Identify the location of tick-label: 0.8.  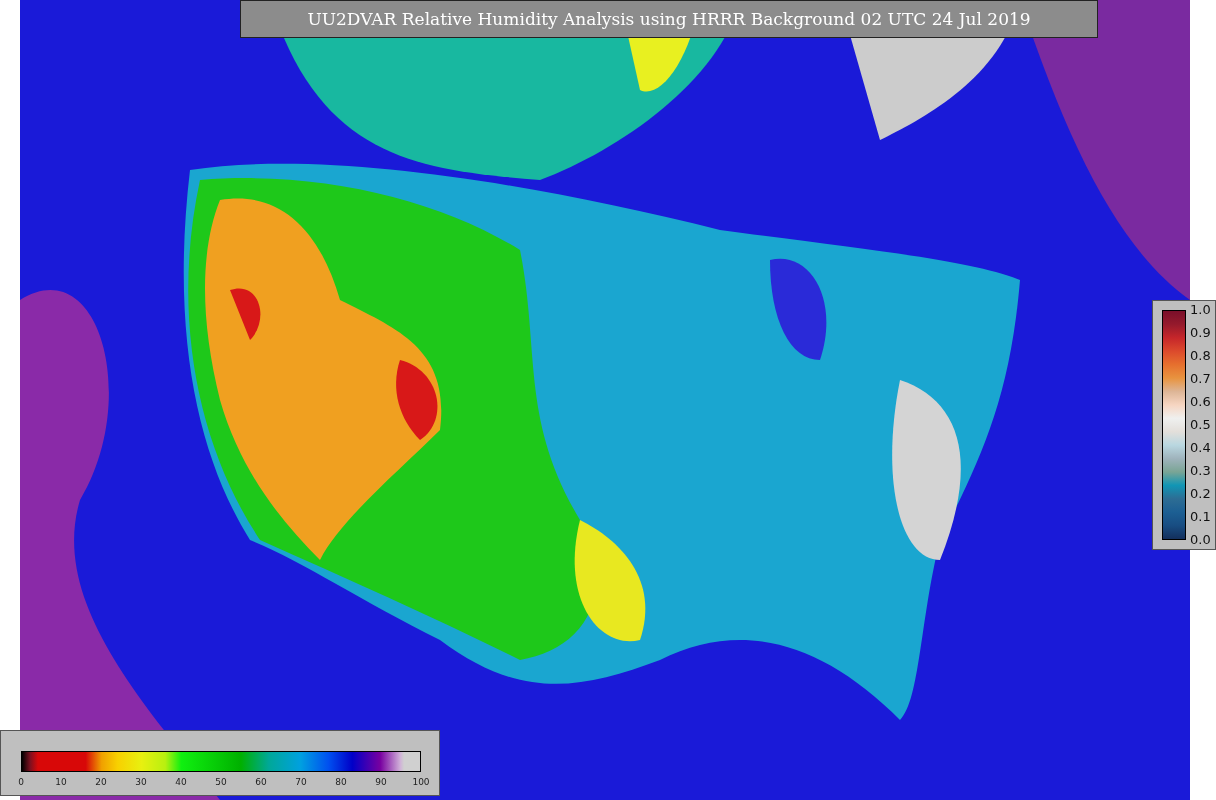
(1200, 356).